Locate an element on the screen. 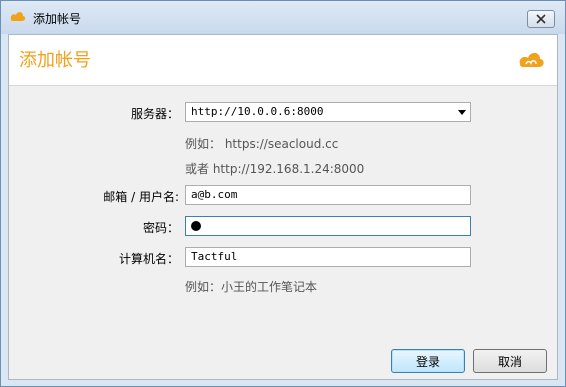 The height and width of the screenshot is (387, 566). seafile-cloud-icon is located at coordinates (18, 16).